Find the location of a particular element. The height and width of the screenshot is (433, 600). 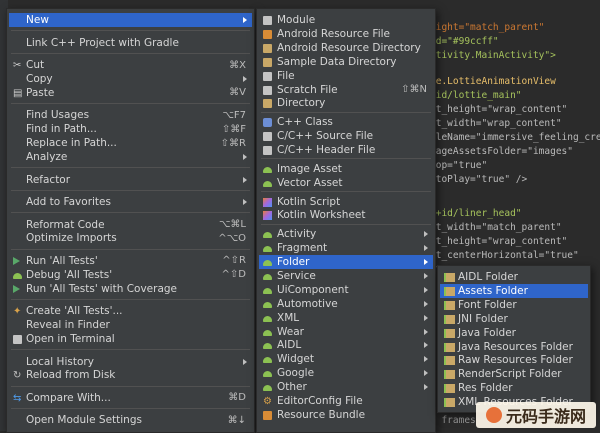

menu-item-open-in-terminal: Open in Terminal is located at coordinates (130, 339).